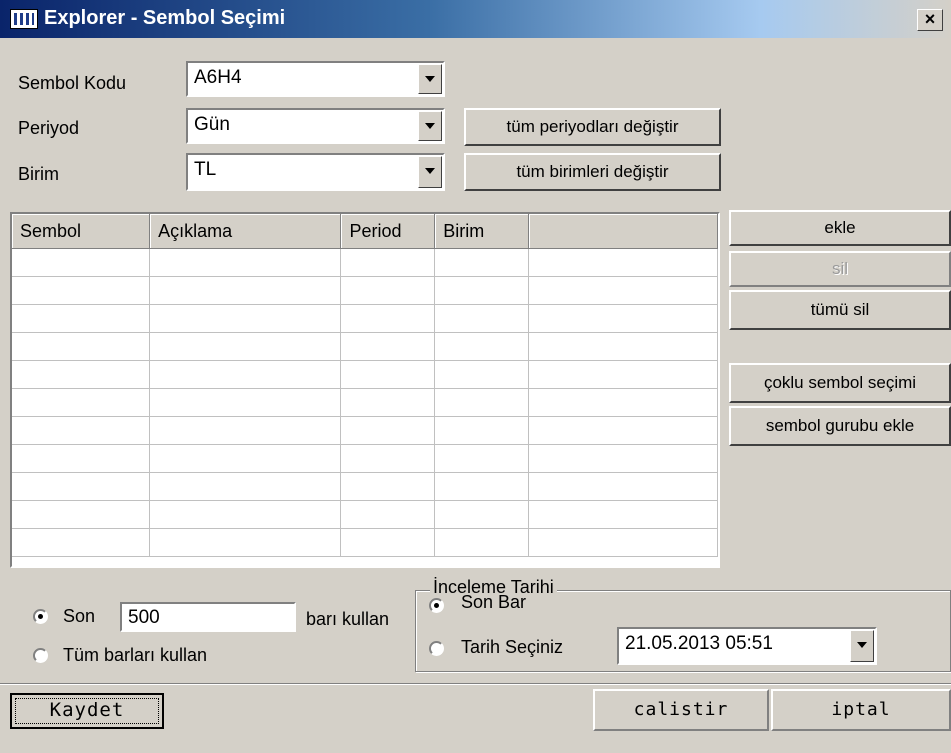  What do you see at coordinates (208, 617) in the screenshot?
I see `bar-count-input: 500` at bounding box center [208, 617].